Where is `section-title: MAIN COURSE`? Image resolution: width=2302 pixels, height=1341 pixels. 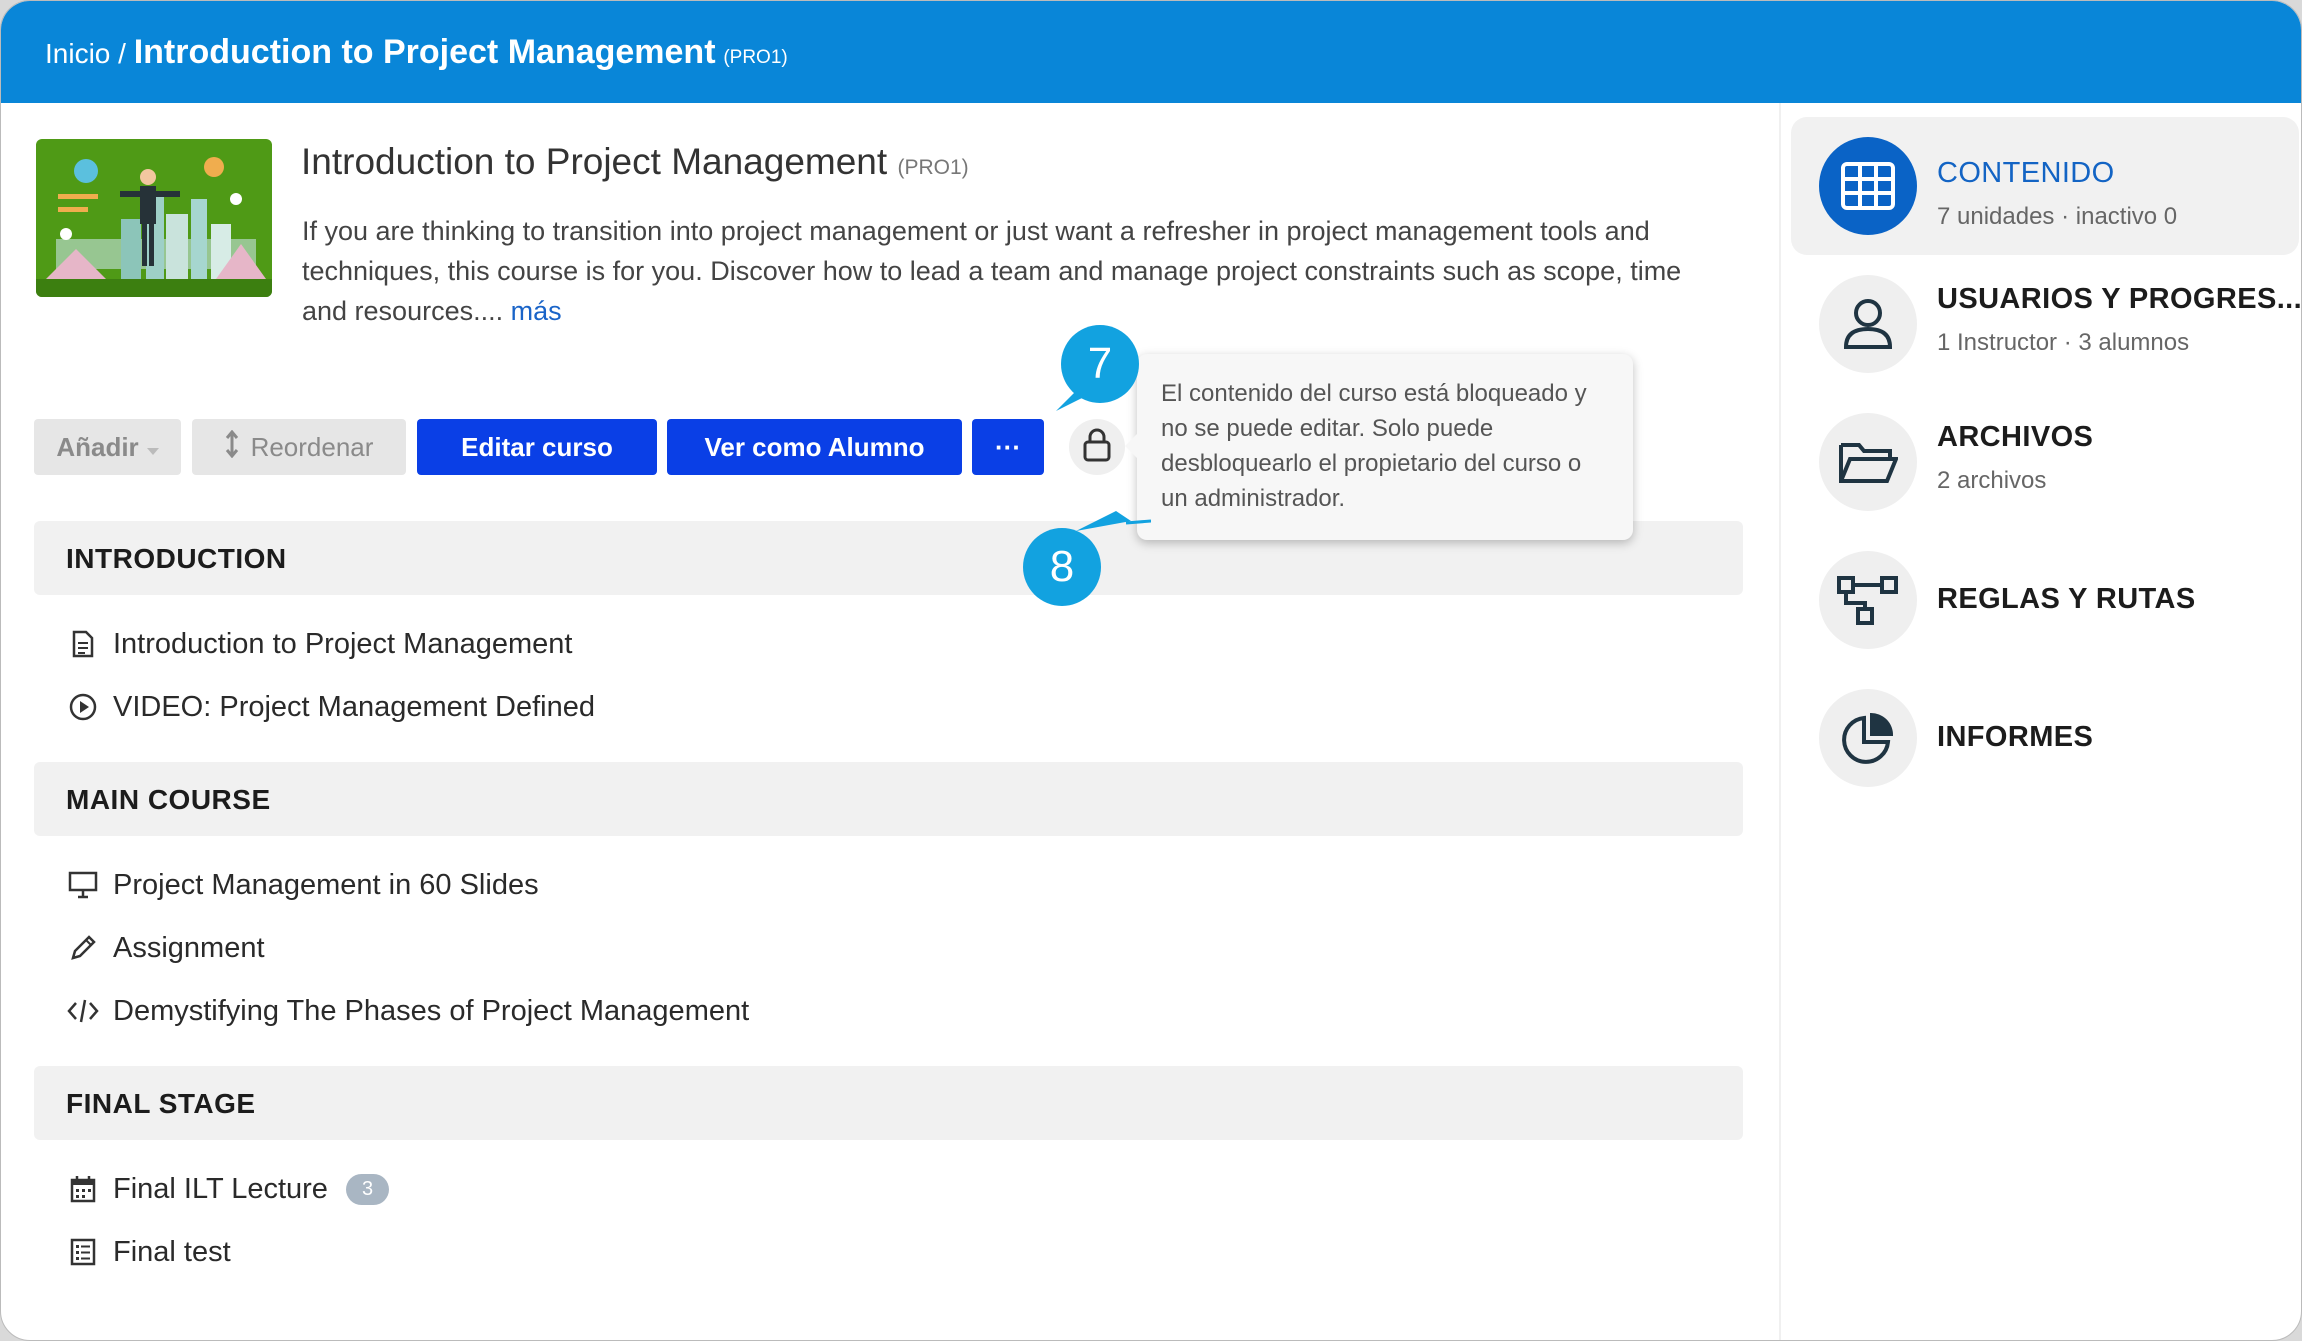
section-title: MAIN COURSE is located at coordinates (168, 799).